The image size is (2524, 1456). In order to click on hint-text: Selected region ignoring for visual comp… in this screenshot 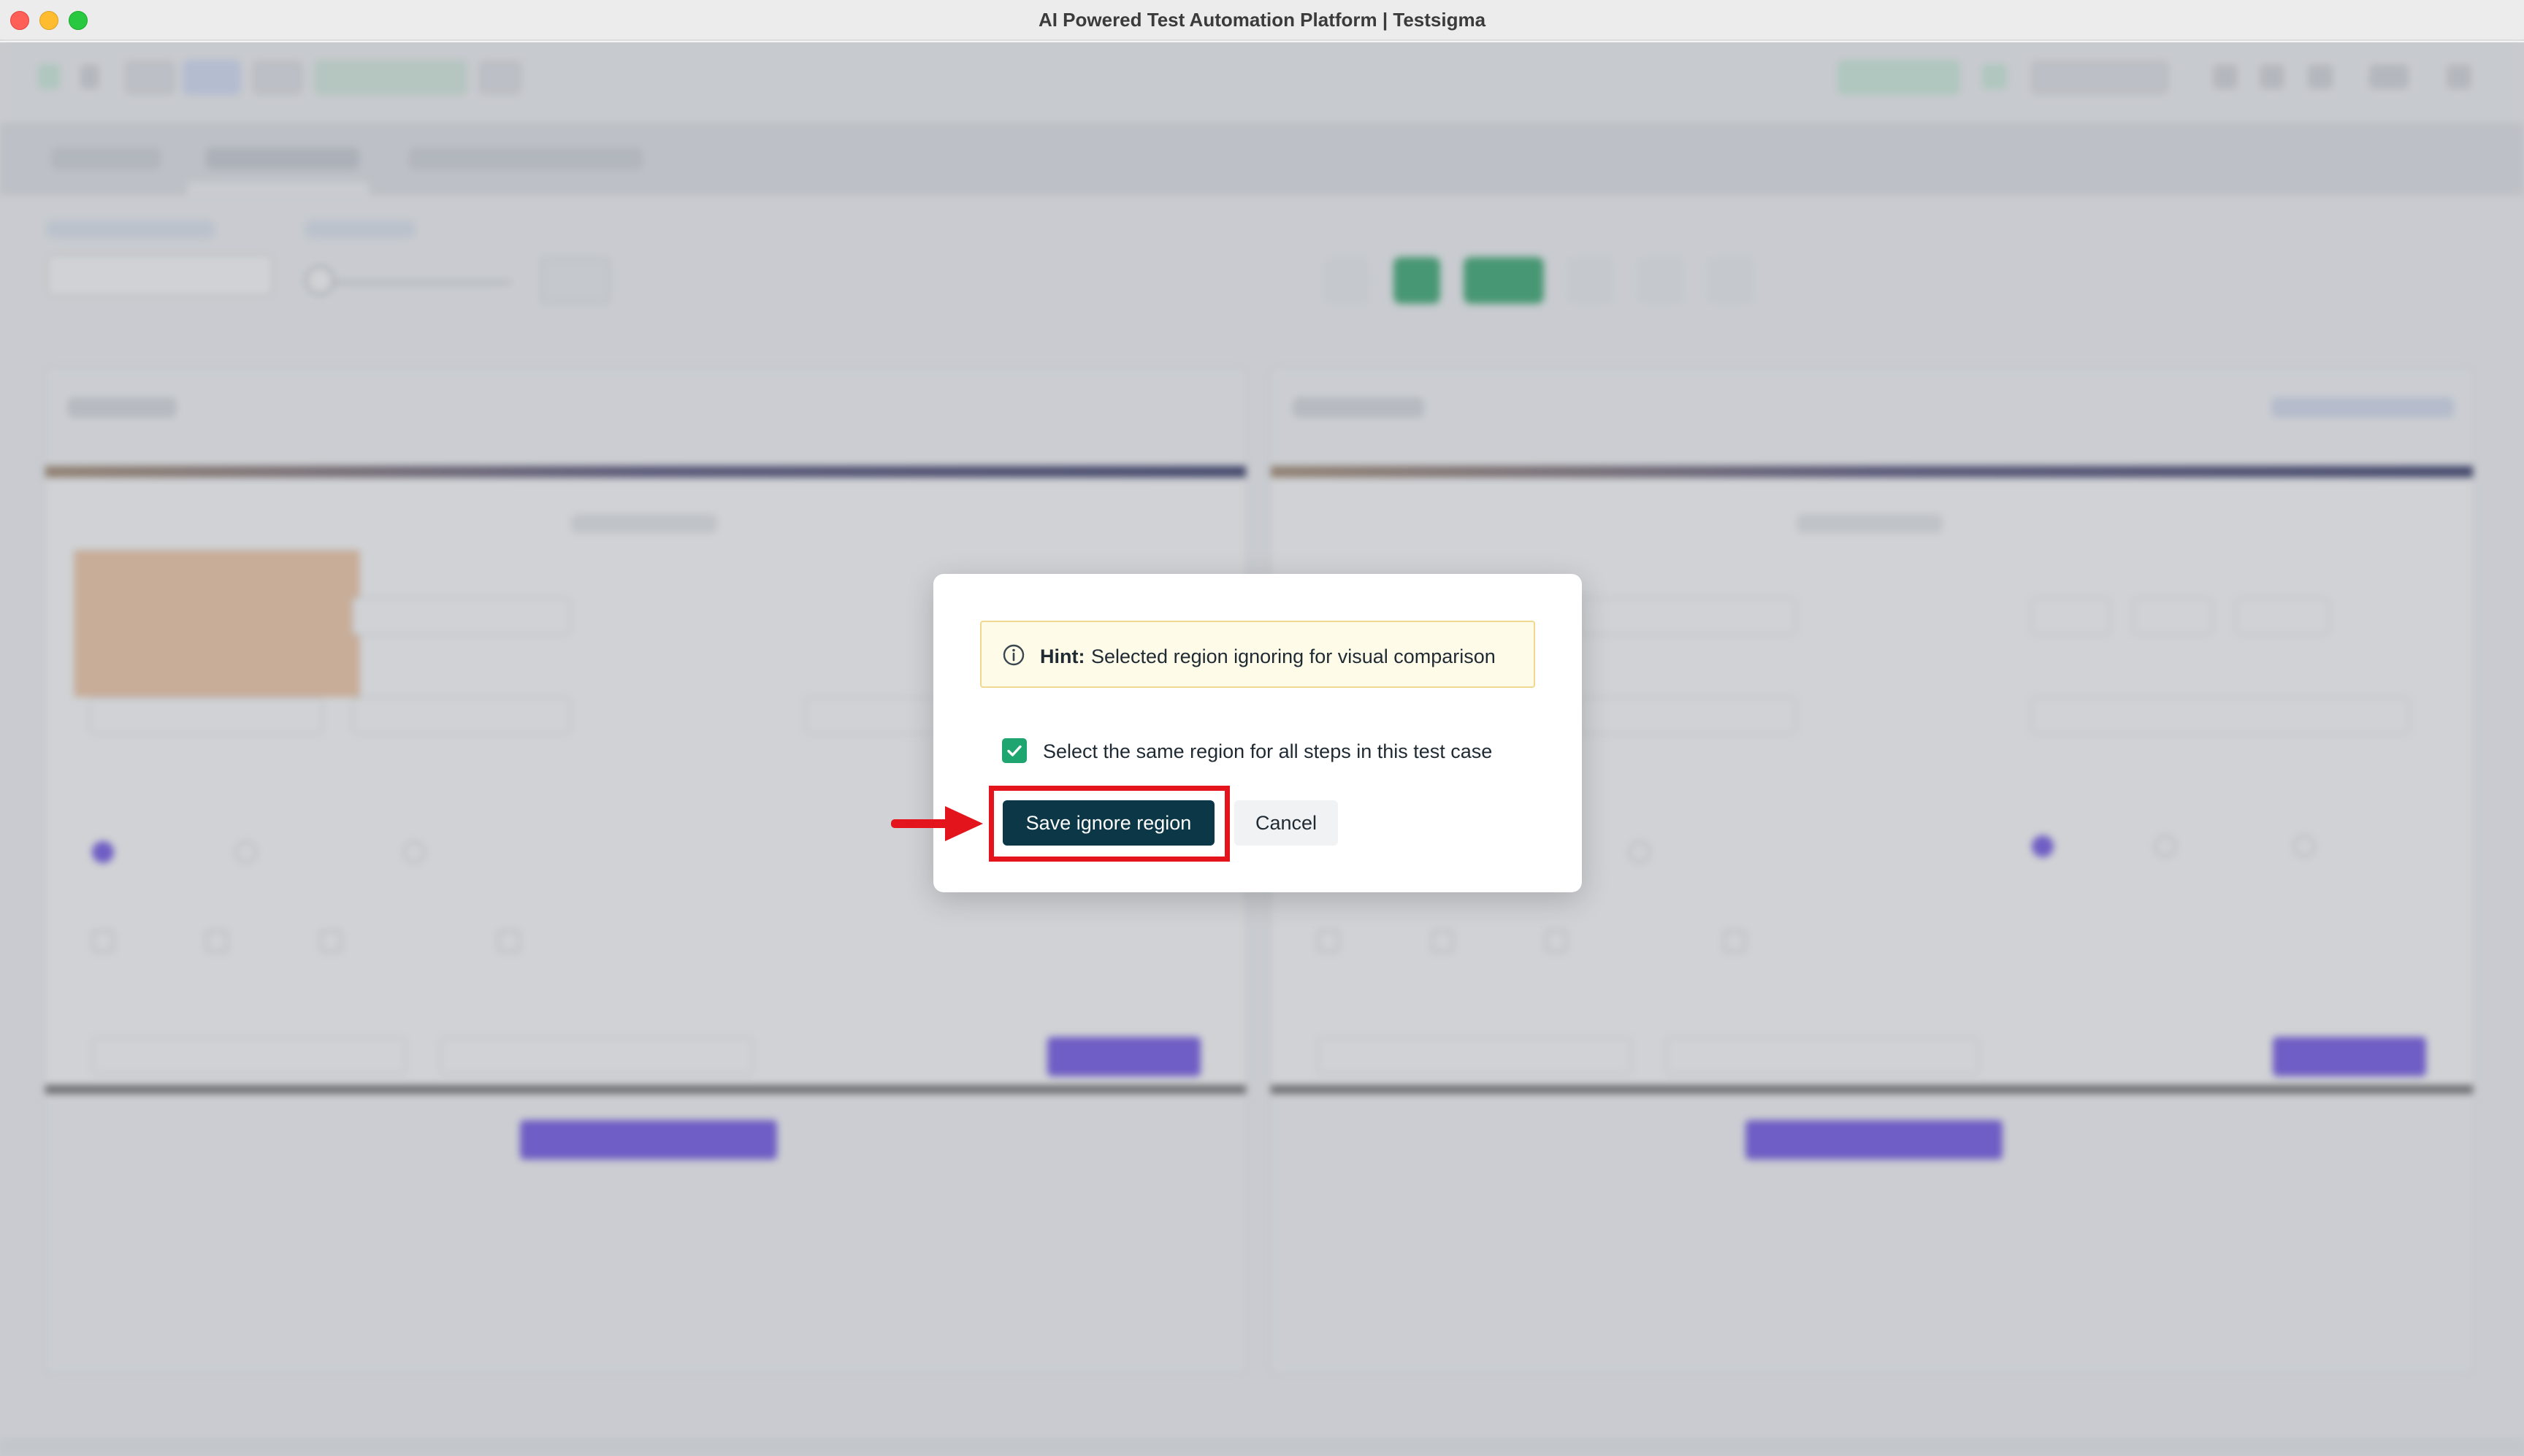, I will do `click(1293, 656)`.